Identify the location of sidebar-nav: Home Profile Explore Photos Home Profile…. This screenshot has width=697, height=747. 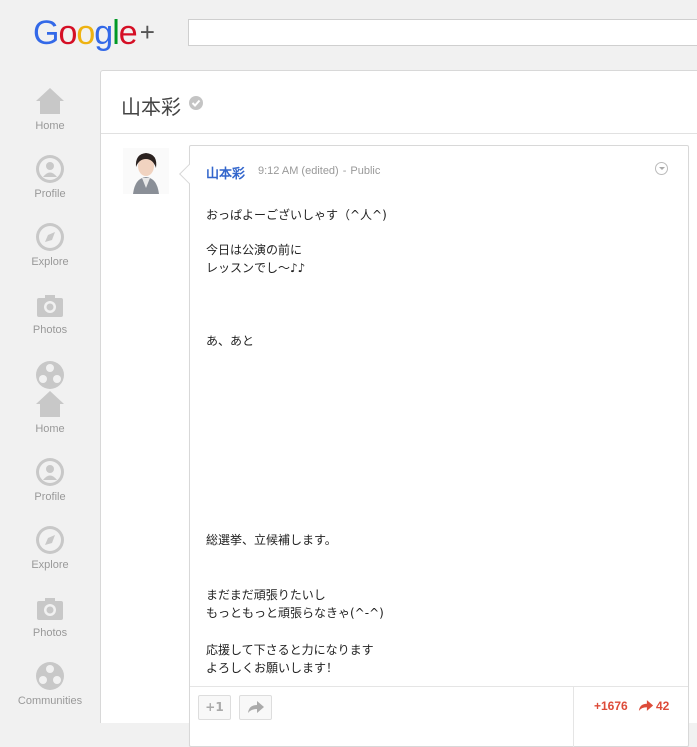
(50, 396).